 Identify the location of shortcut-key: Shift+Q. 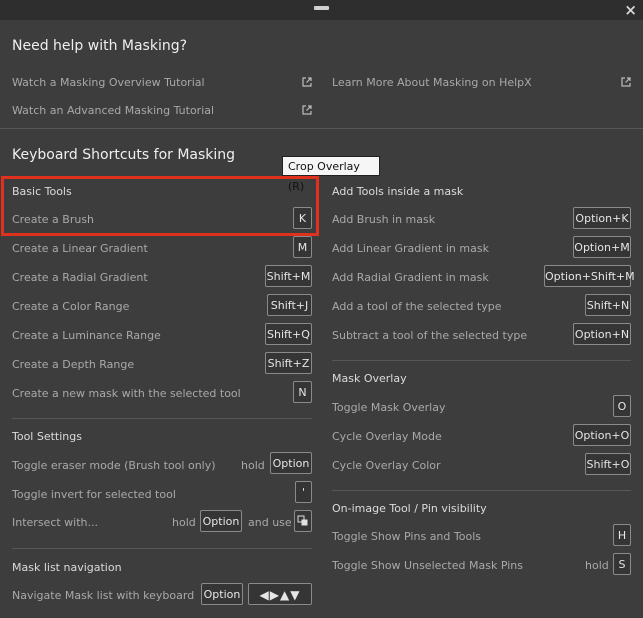
(288, 334).